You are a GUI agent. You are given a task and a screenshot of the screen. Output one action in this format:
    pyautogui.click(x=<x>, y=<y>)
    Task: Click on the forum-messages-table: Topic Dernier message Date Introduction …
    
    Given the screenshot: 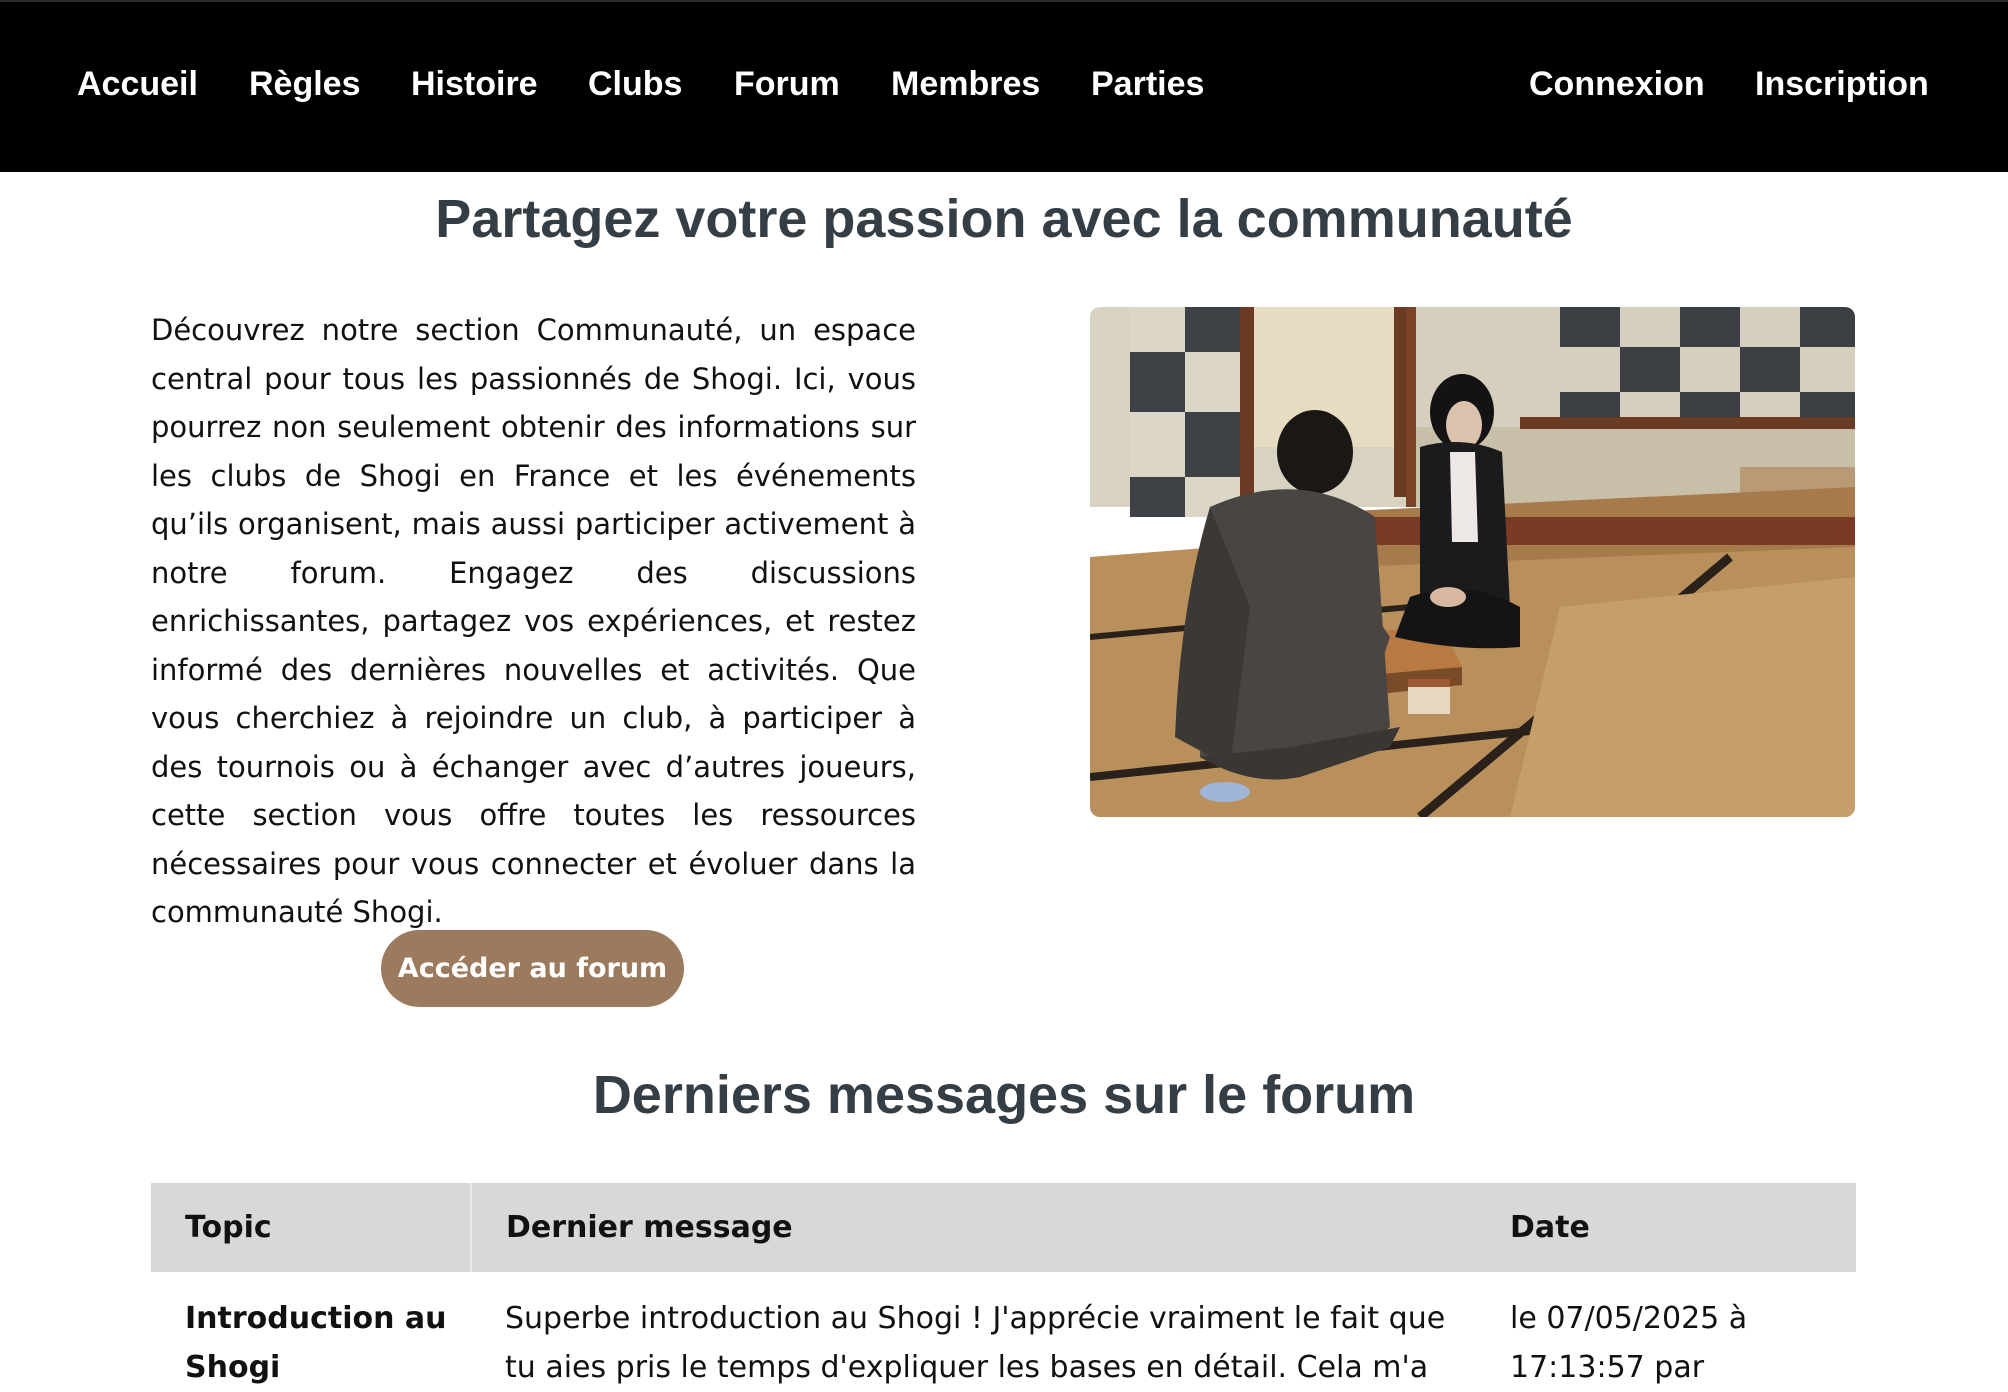 What is the action you would take?
    pyautogui.click(x=1003, y=1287)
    